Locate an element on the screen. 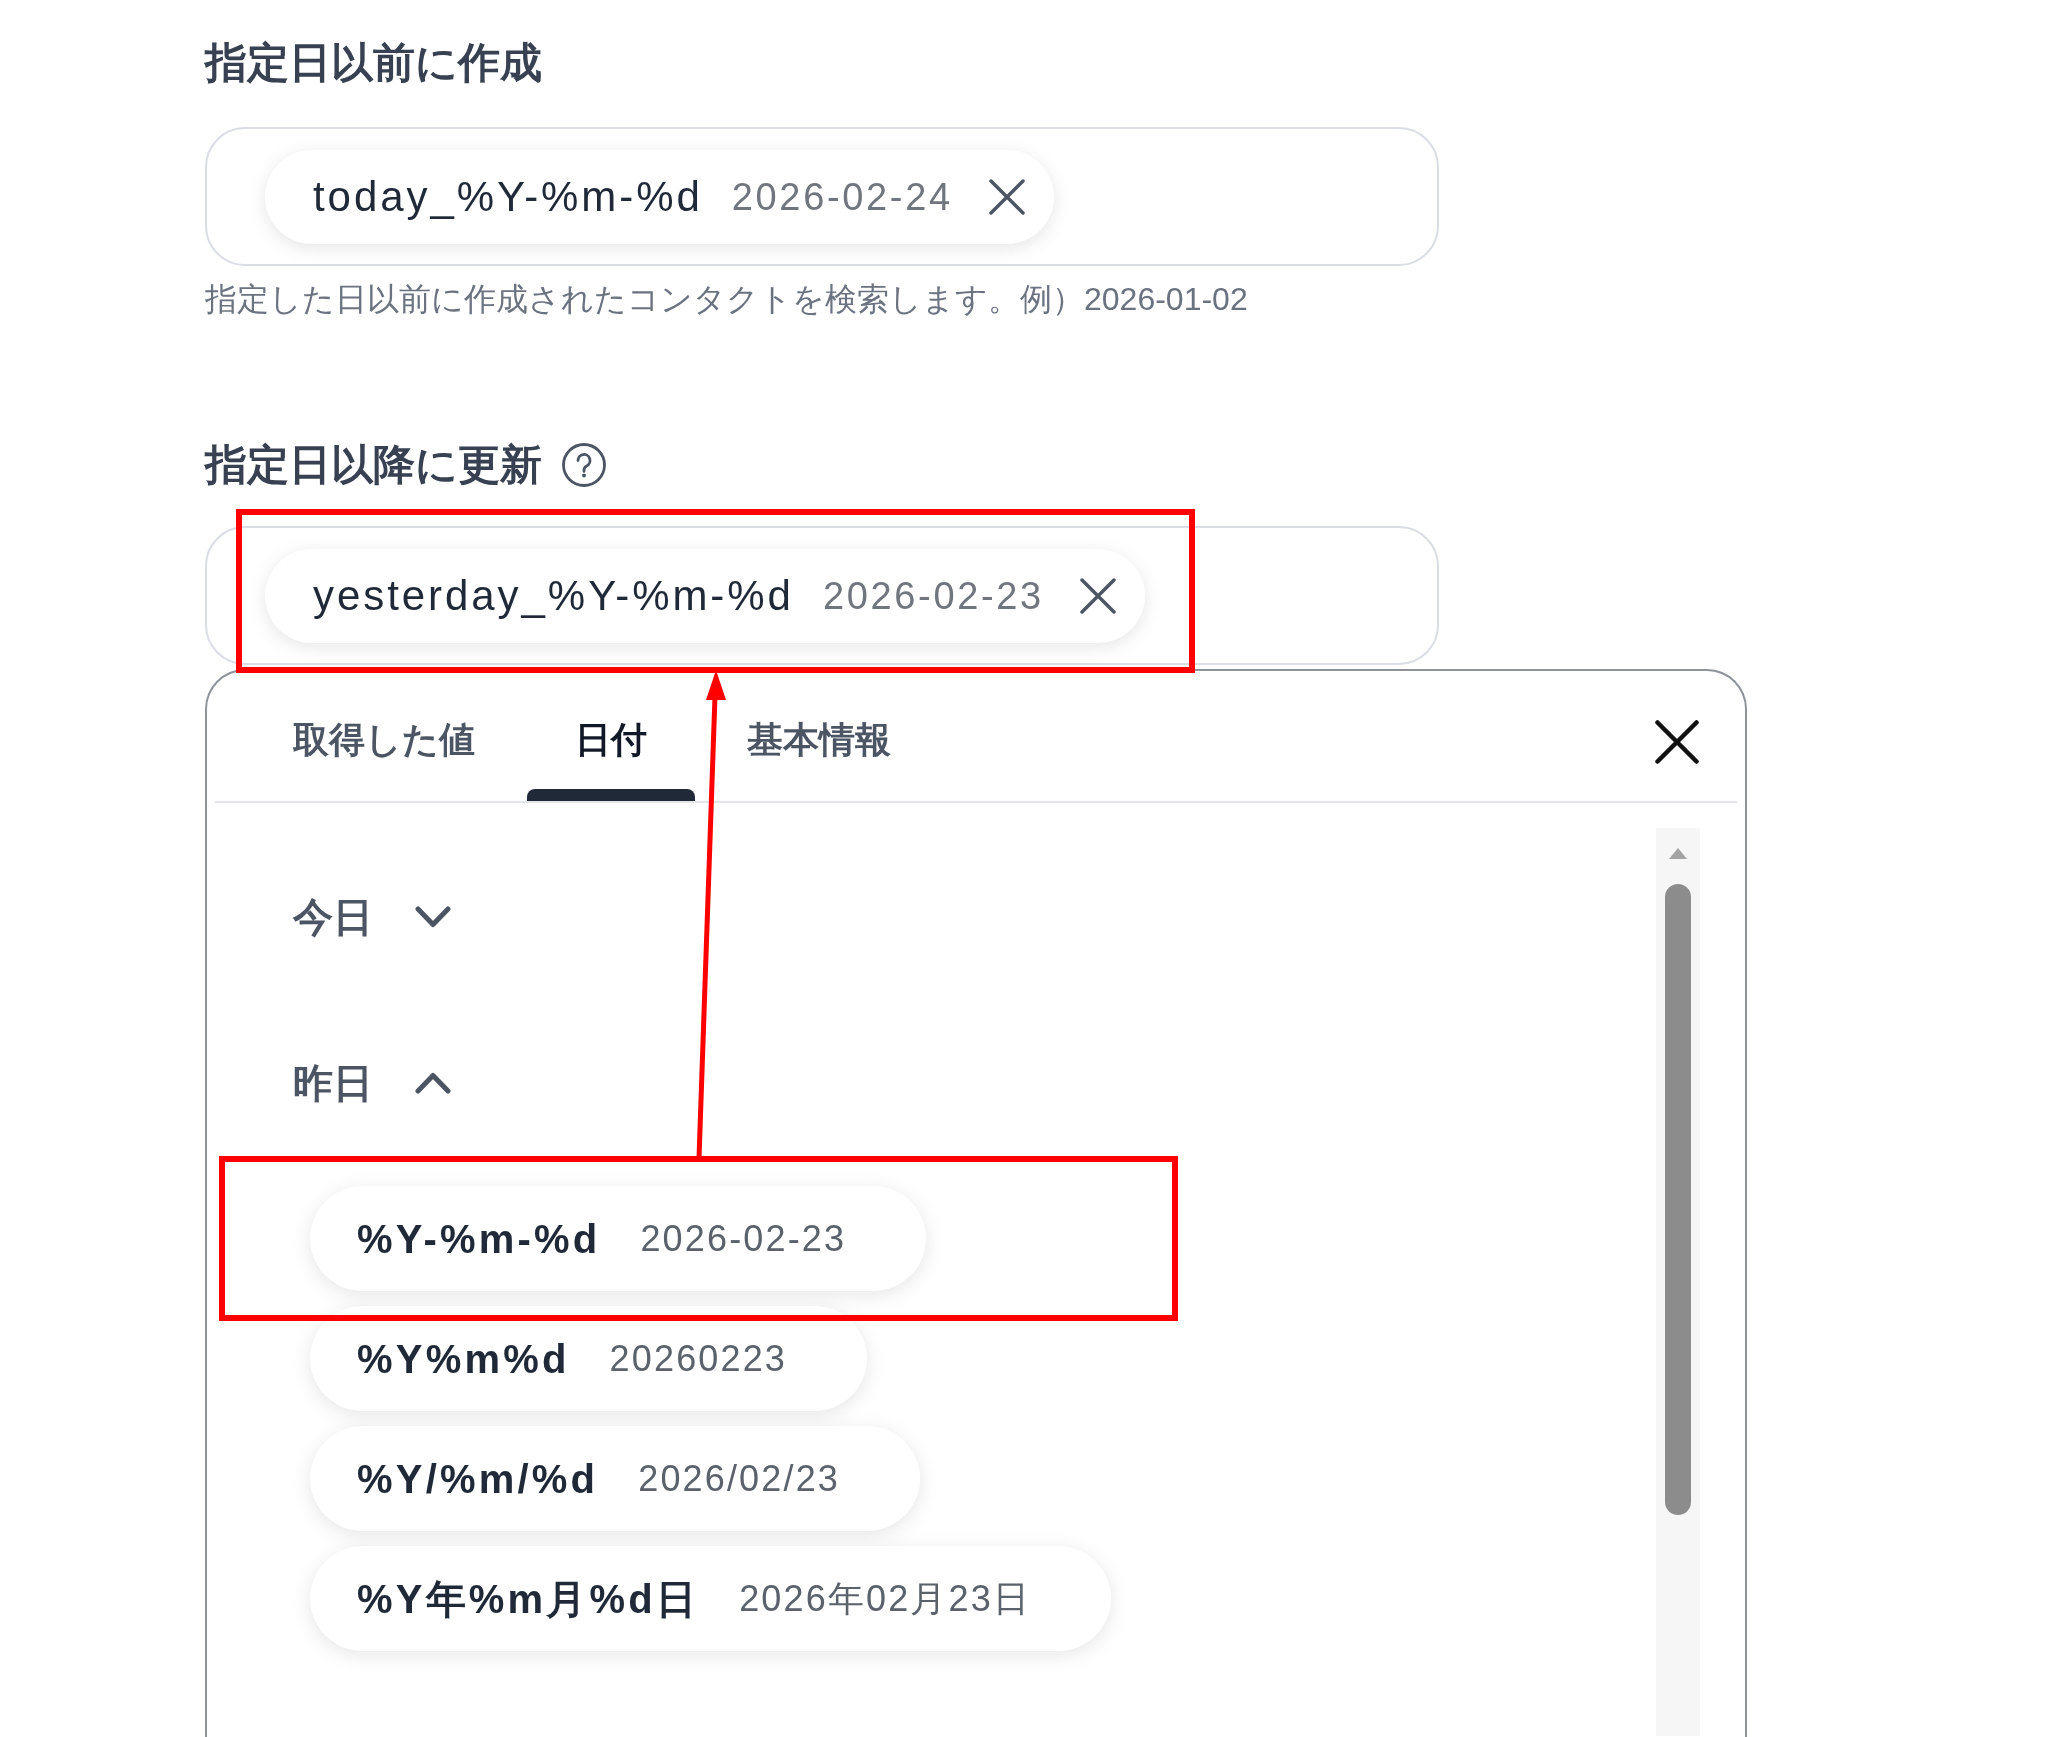  input-field: yesterday_%Y-%m-%d 2026-02-23 is located at coordinates (822, 595).